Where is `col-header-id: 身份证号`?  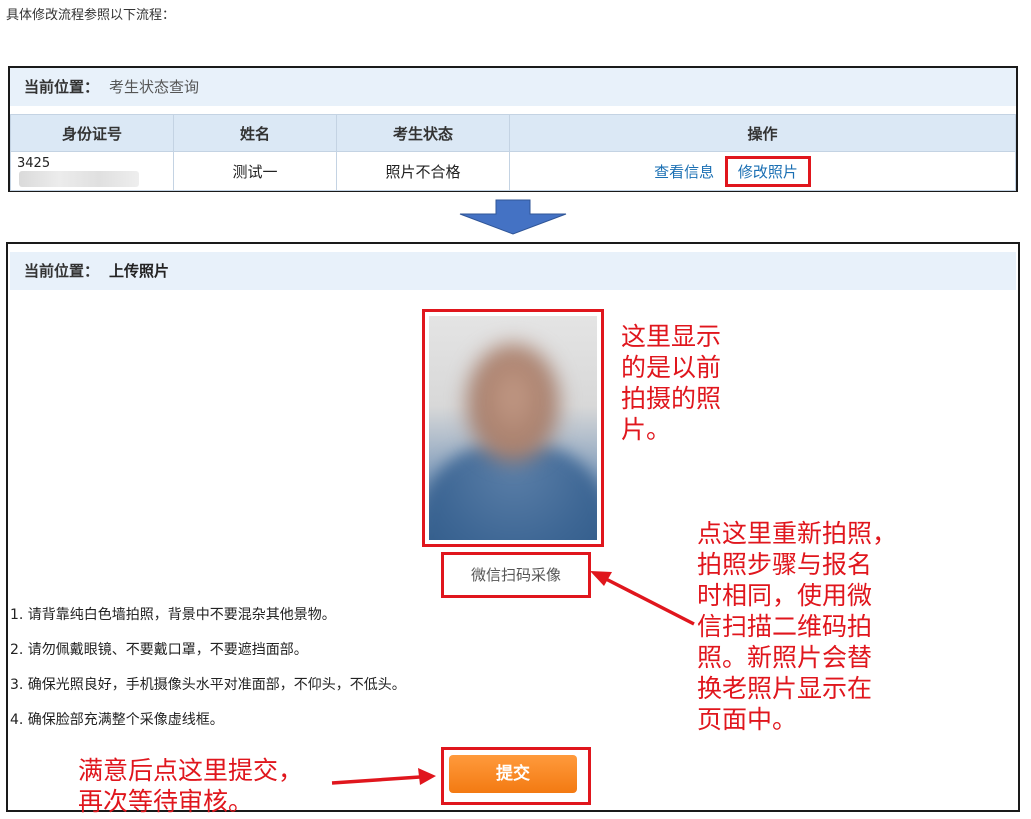
col-header-id: 身份证号 is located at coordinates (92, 133).